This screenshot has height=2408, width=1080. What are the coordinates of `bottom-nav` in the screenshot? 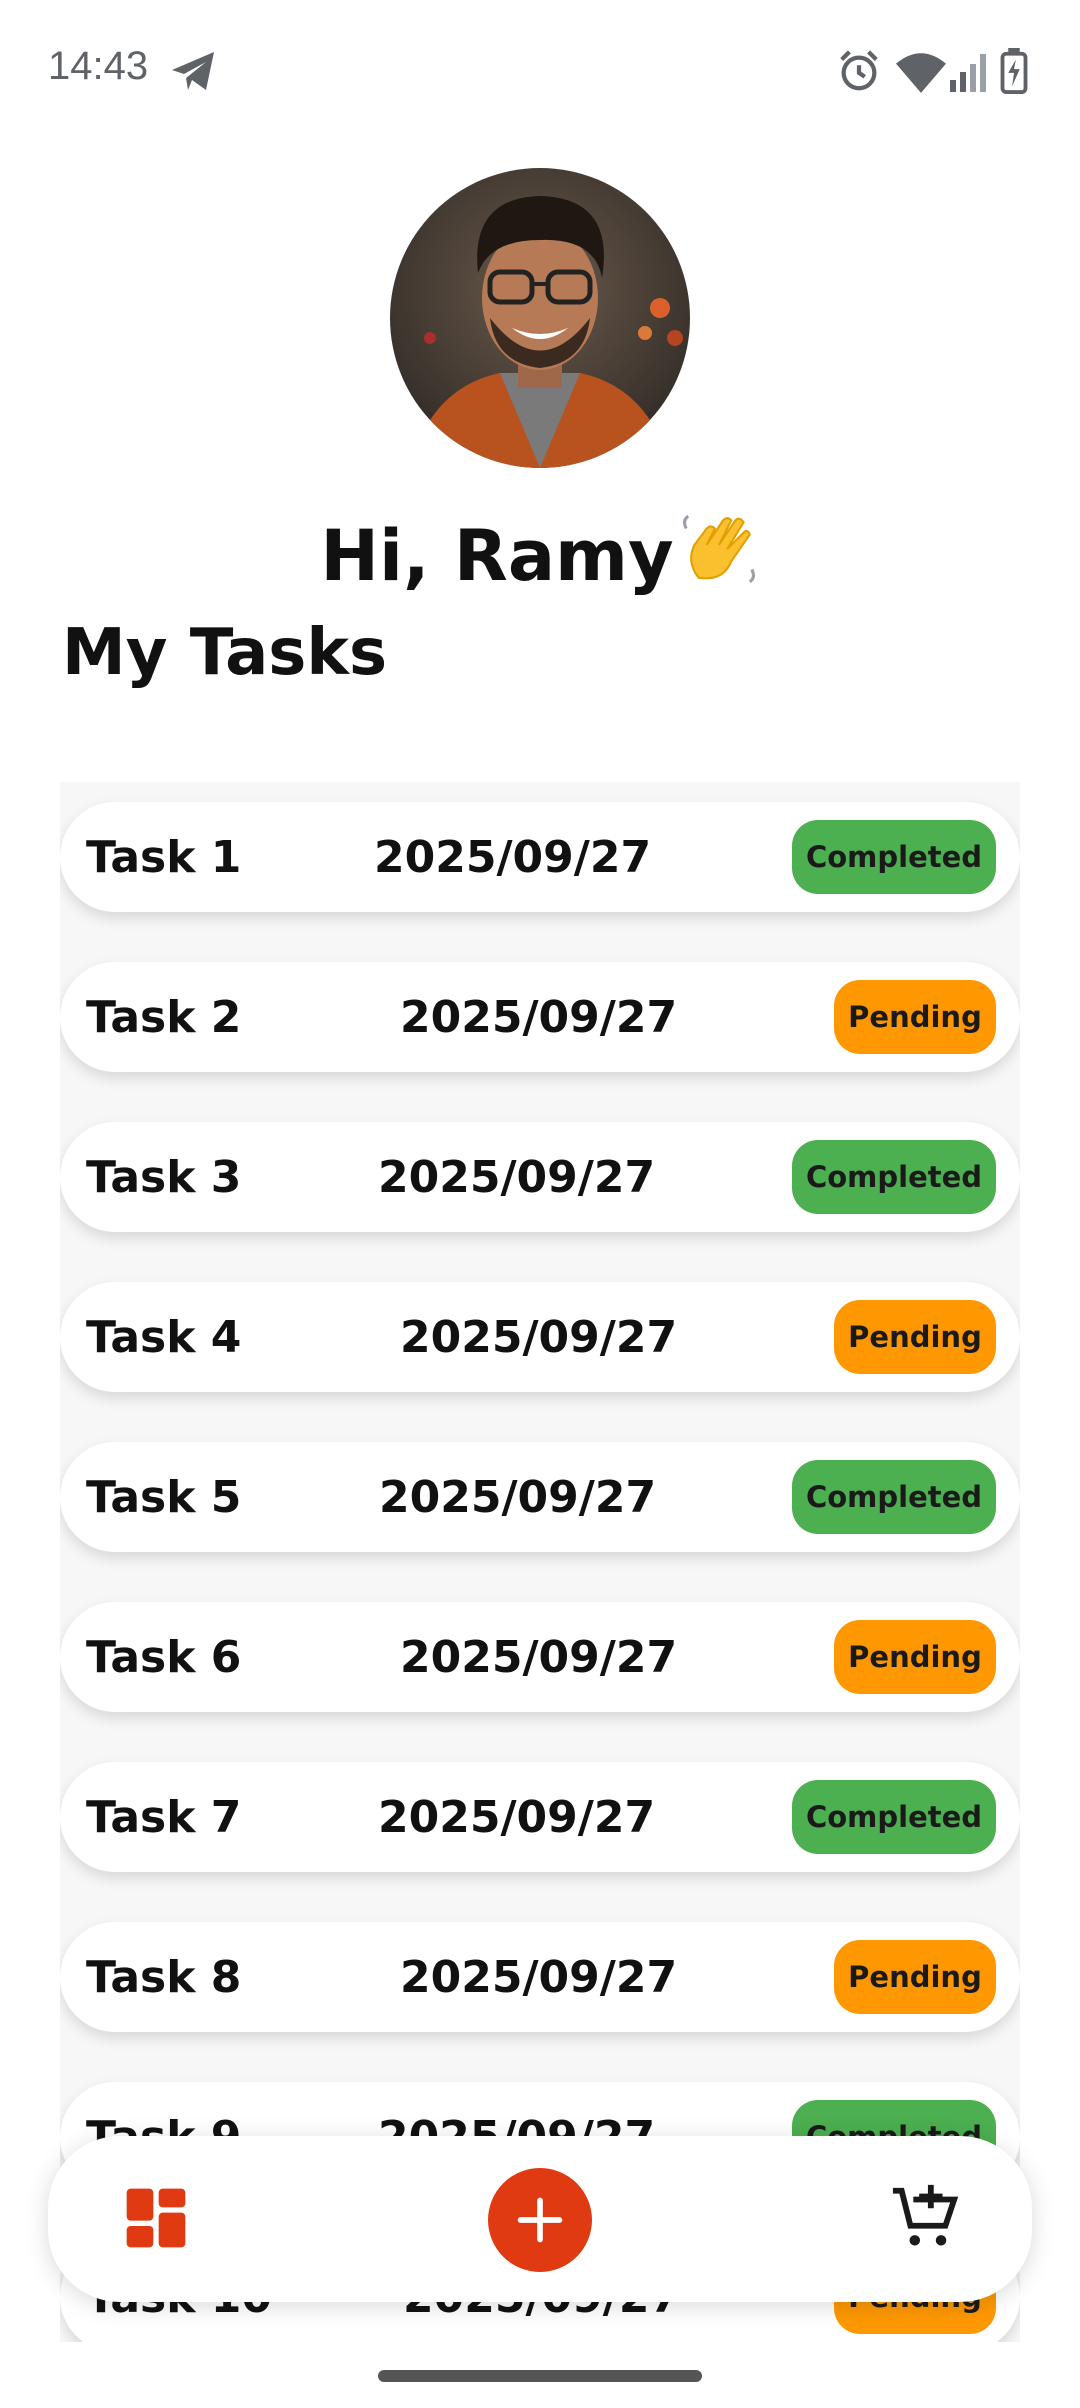 It's located at (540, 2219).